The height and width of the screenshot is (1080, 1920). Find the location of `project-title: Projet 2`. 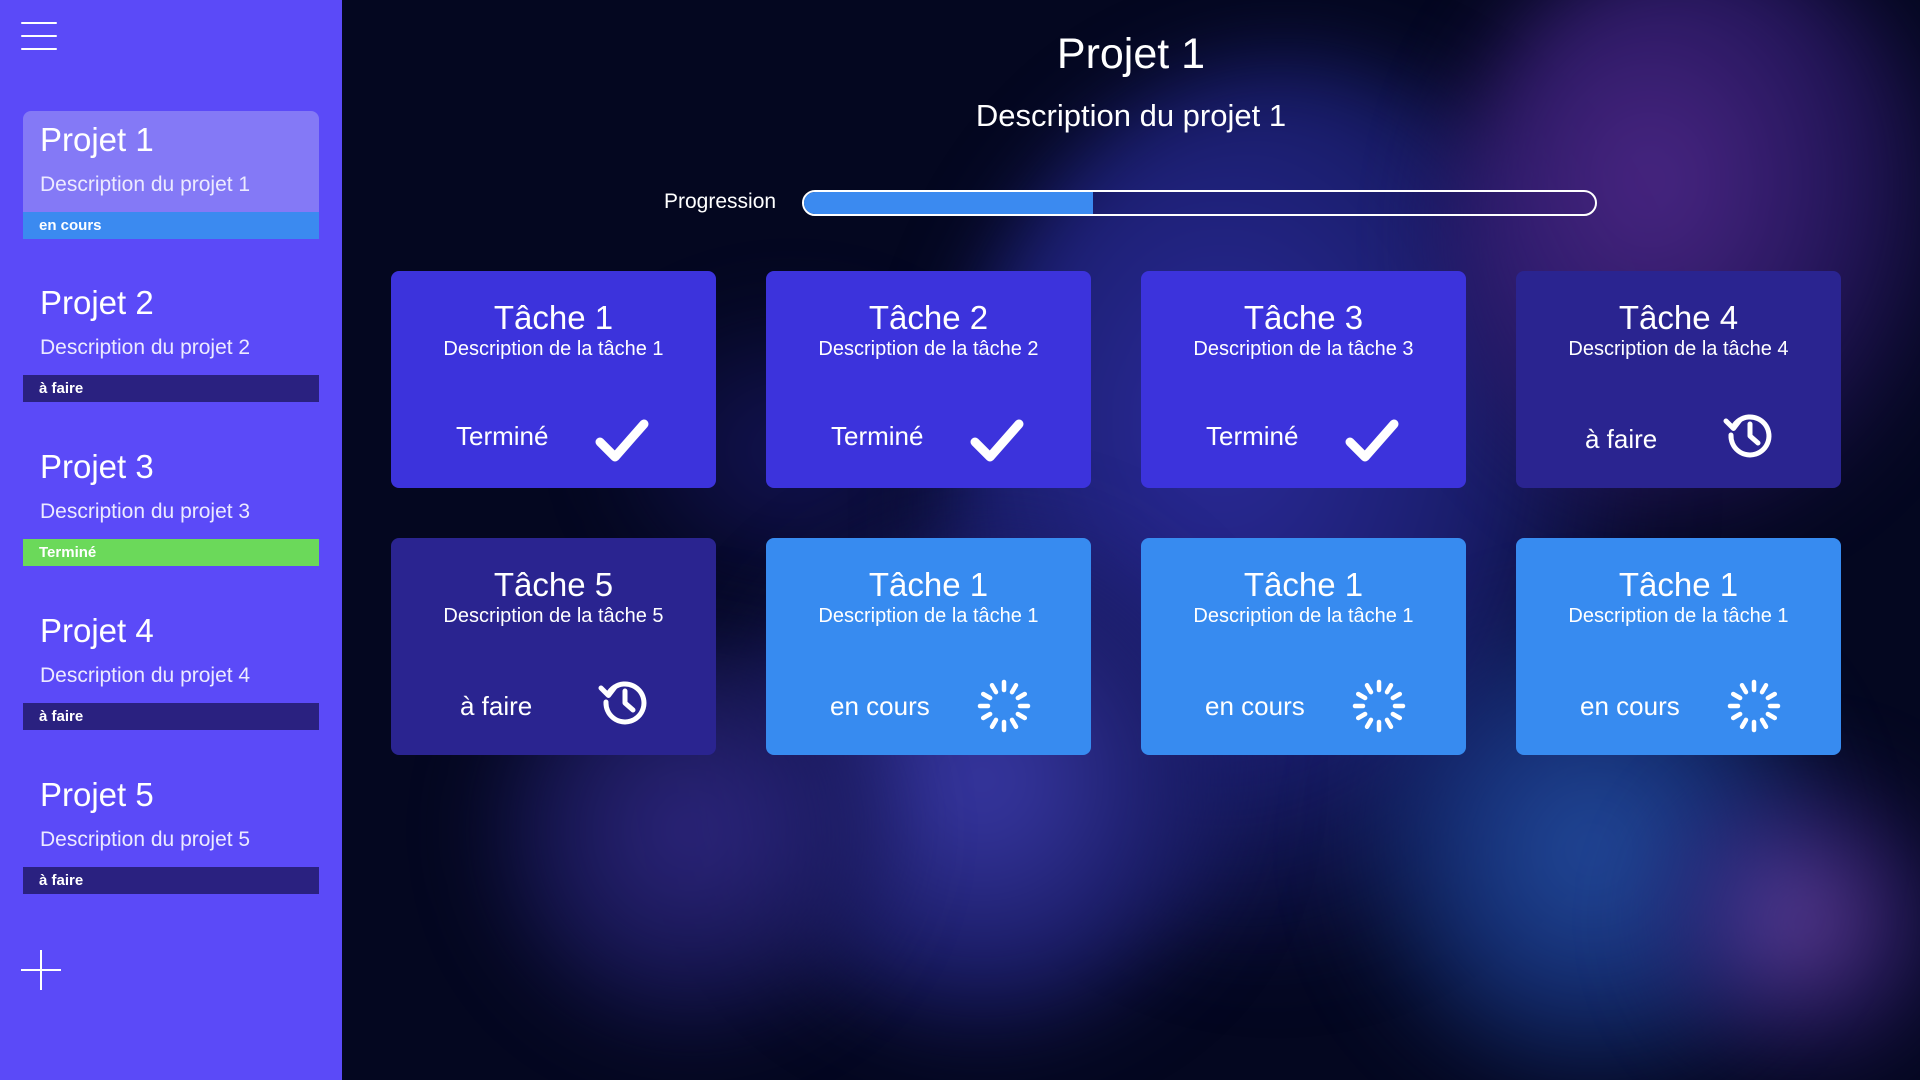

project-title: Projet 2 is located at coordinates (97, 302).